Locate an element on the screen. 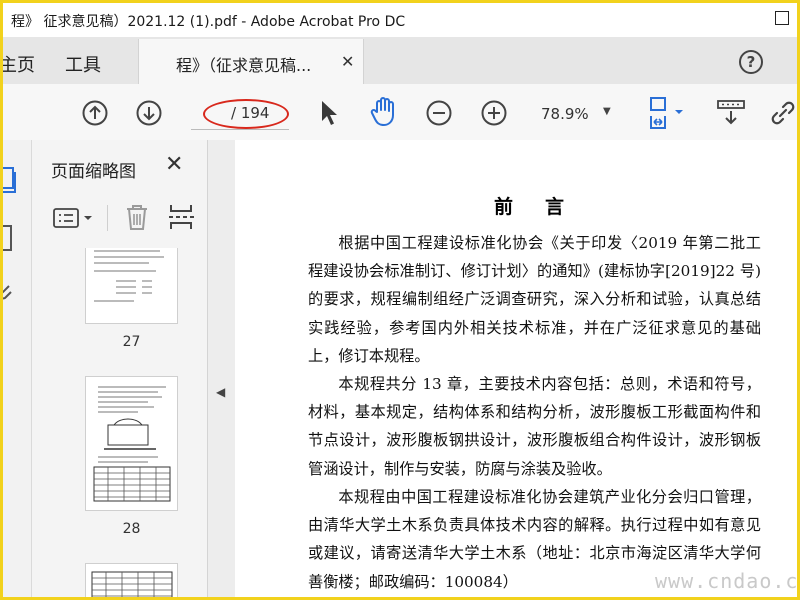  thumbnail-label: 27 is located at coordinates (131, 342).